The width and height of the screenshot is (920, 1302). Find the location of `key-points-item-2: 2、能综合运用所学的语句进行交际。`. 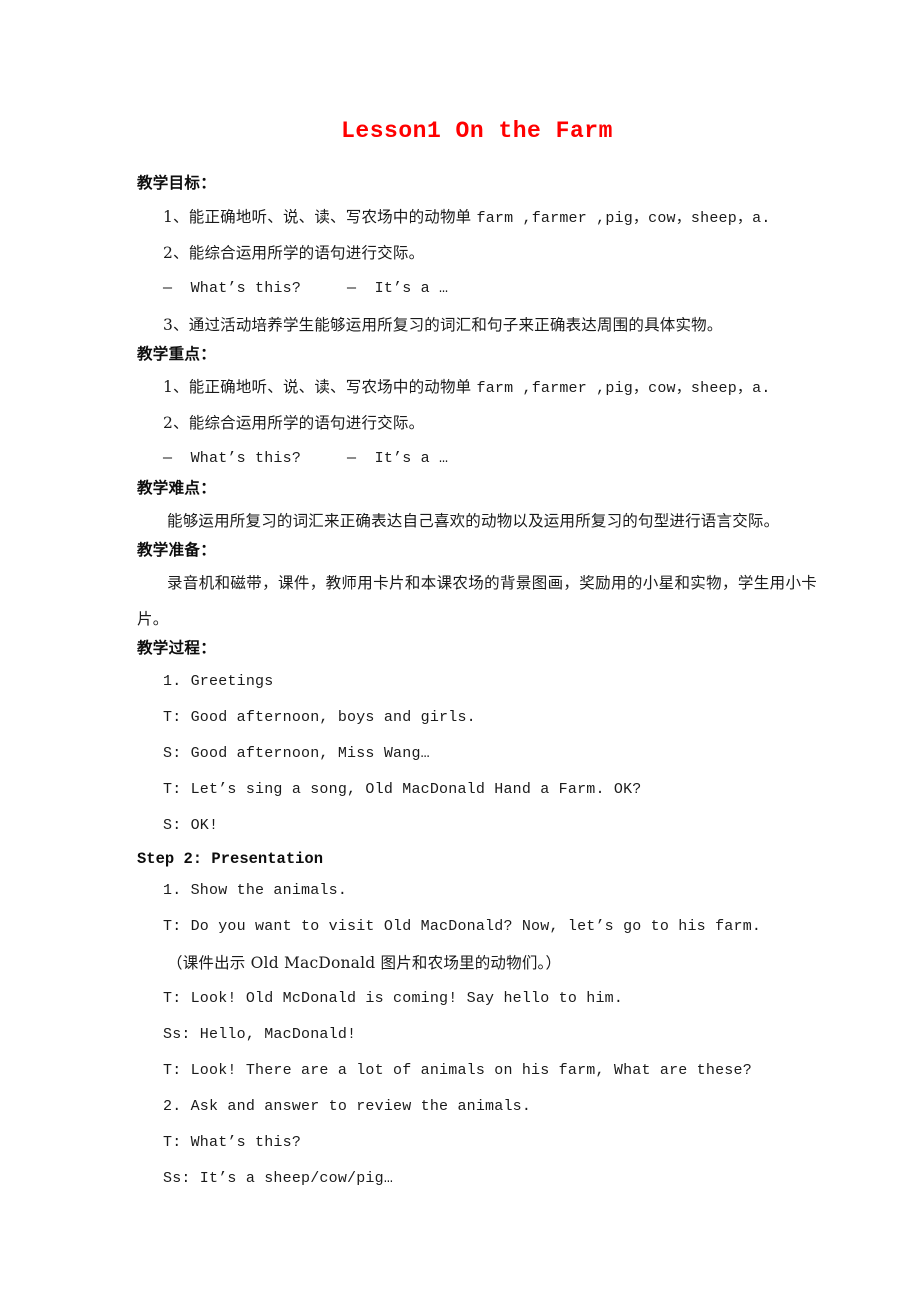

key-points-item-2: 2、能综合运用所学的语句进行交际。 is located at coordinates (294, 422).